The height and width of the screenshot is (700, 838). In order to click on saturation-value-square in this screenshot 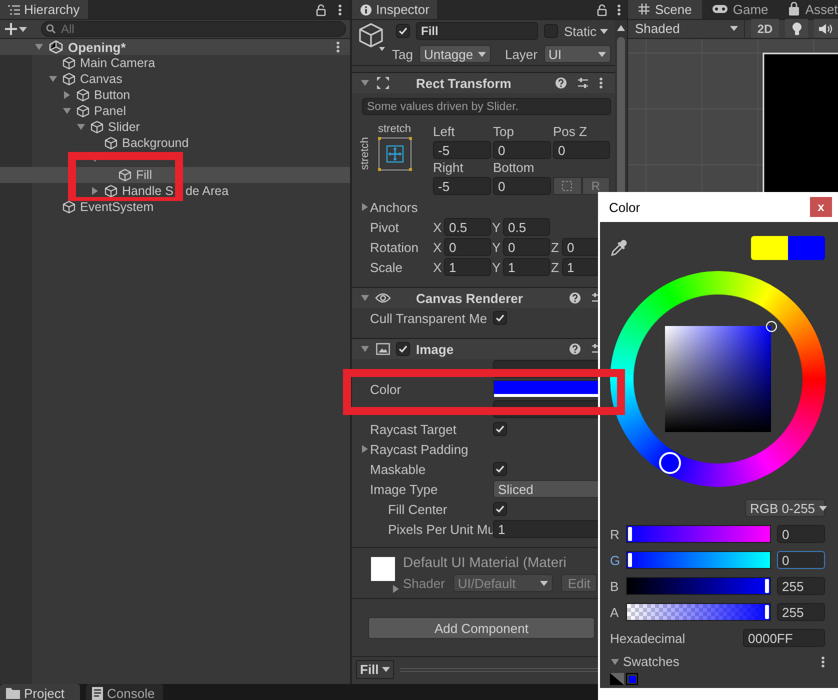, I will do `click(718, 379)`.